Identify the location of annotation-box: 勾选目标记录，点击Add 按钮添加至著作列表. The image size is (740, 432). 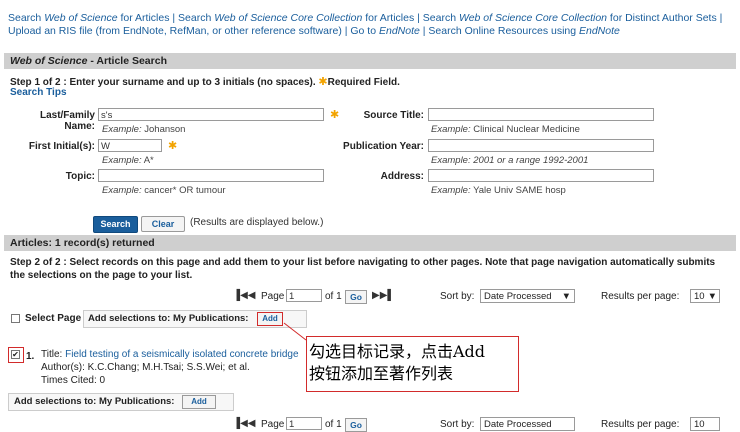
(412, 364).